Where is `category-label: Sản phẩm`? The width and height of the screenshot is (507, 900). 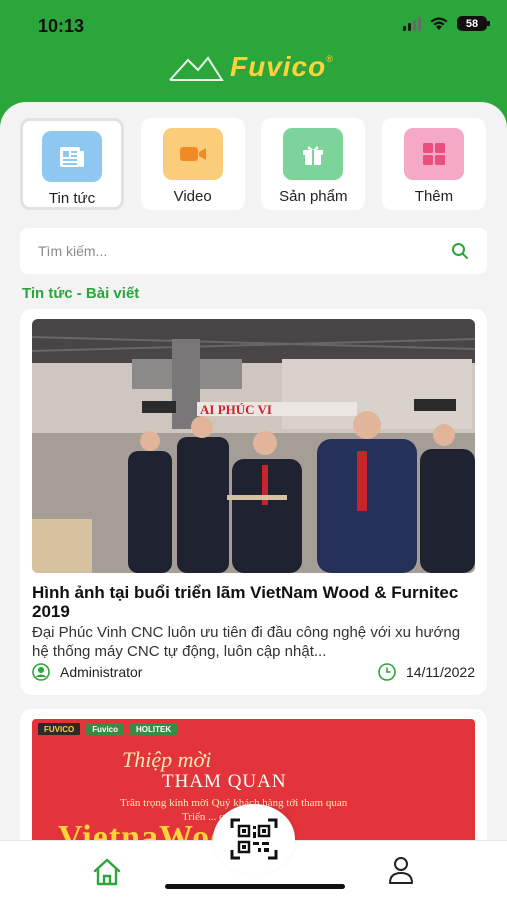 category-label: Sản phẩm is located at coordinates (313, 196).